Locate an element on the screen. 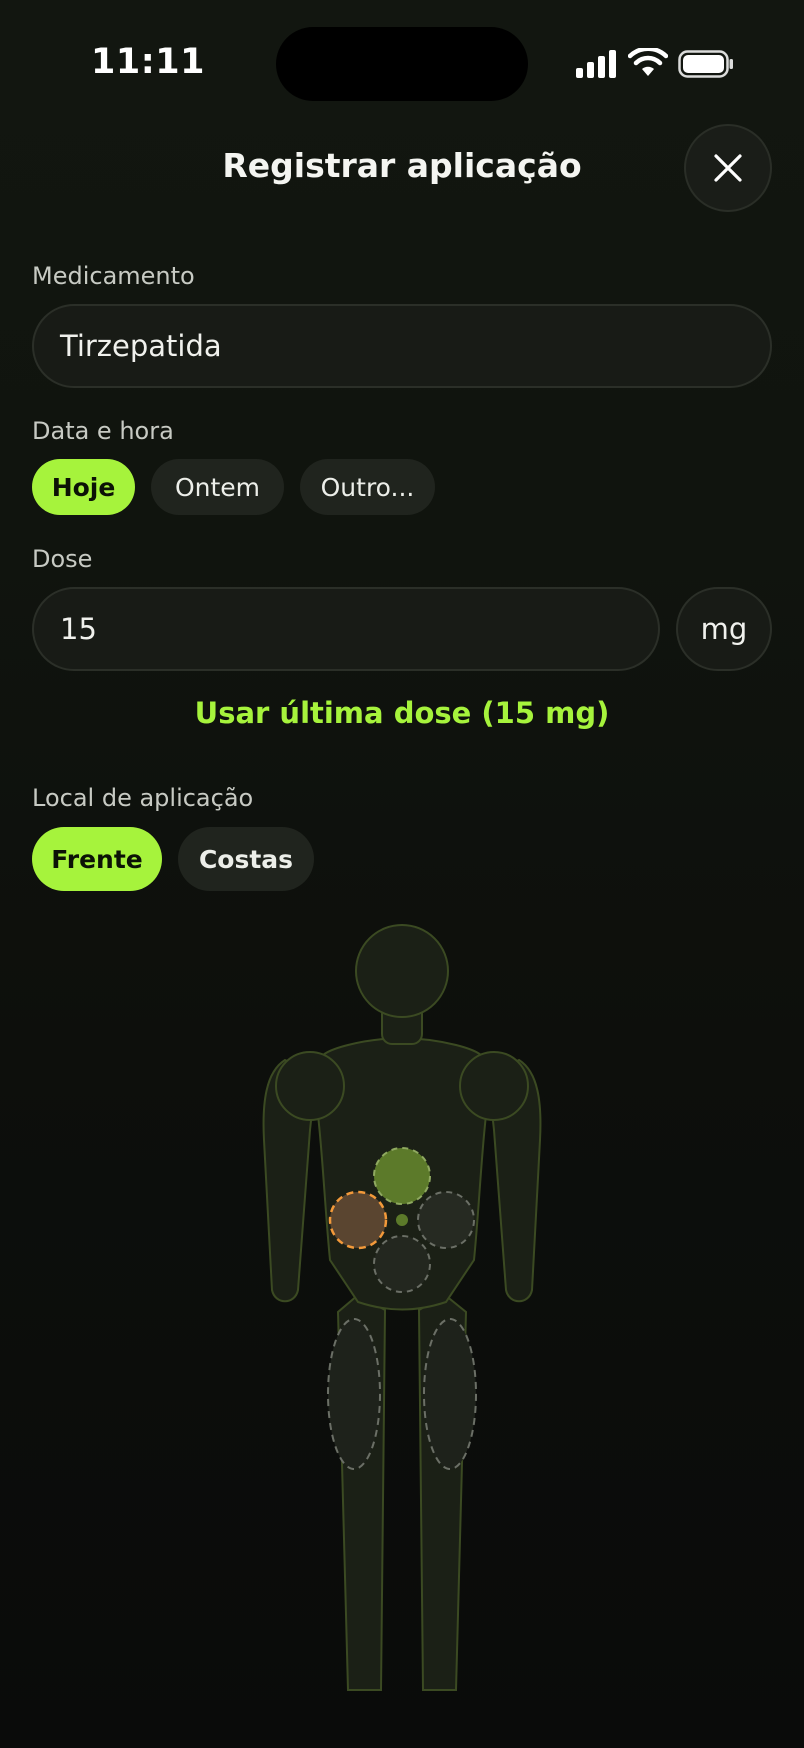 The image size is (804, 1748). medication-value: Tirzepatida is located at coordinates (141, 346).